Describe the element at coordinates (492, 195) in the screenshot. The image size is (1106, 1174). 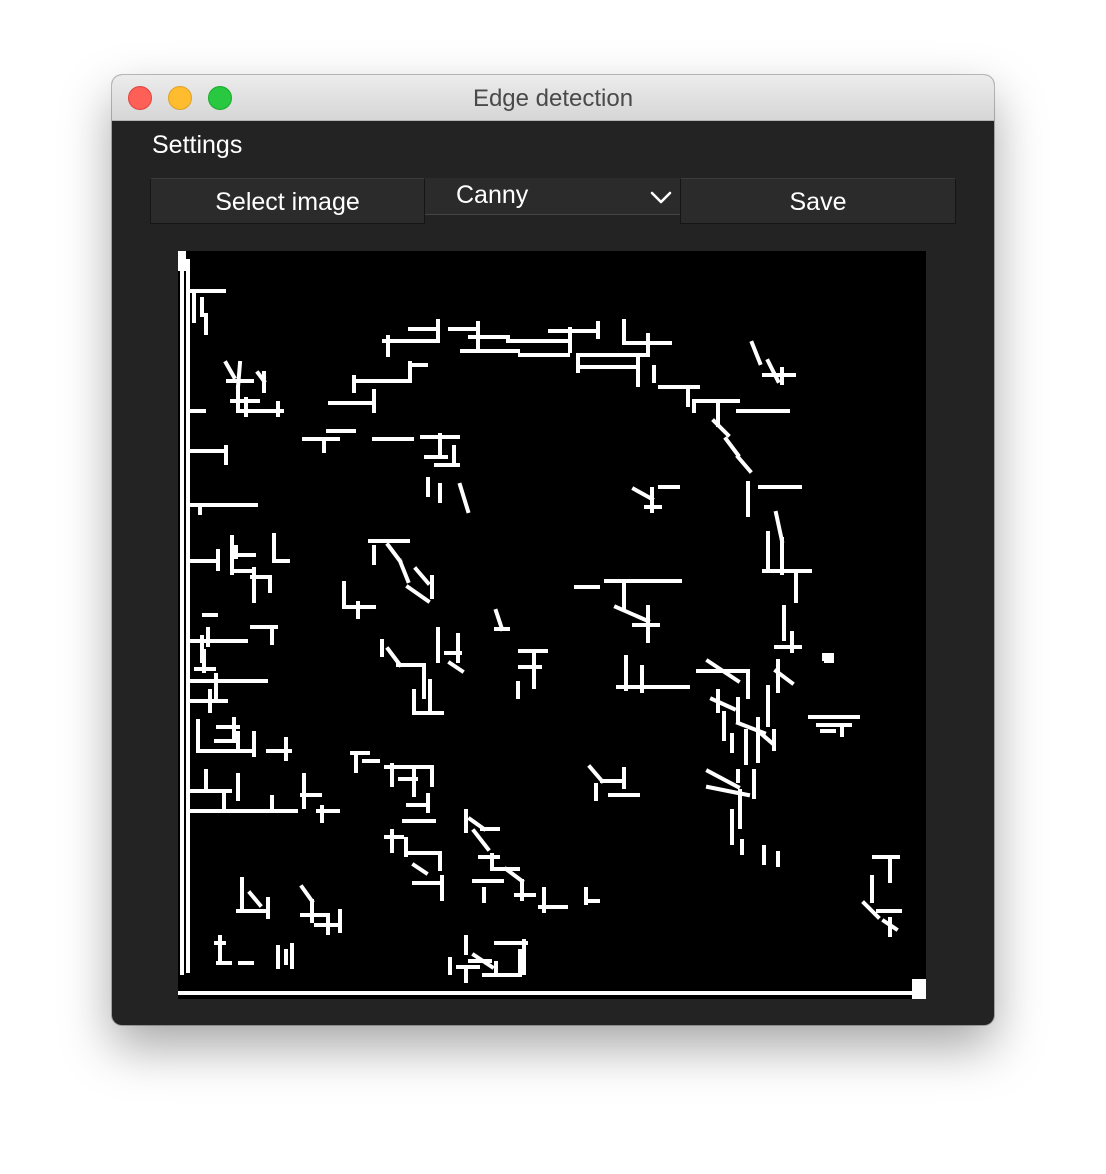
I see `edge-method-selected-value: Canny` at that location.